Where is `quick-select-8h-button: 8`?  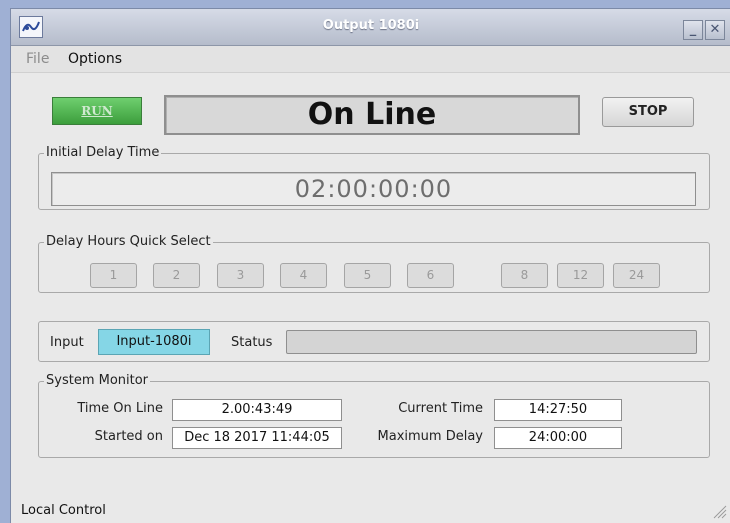 quick-select-8h-button: 8 is located at coordinates (524, 275).